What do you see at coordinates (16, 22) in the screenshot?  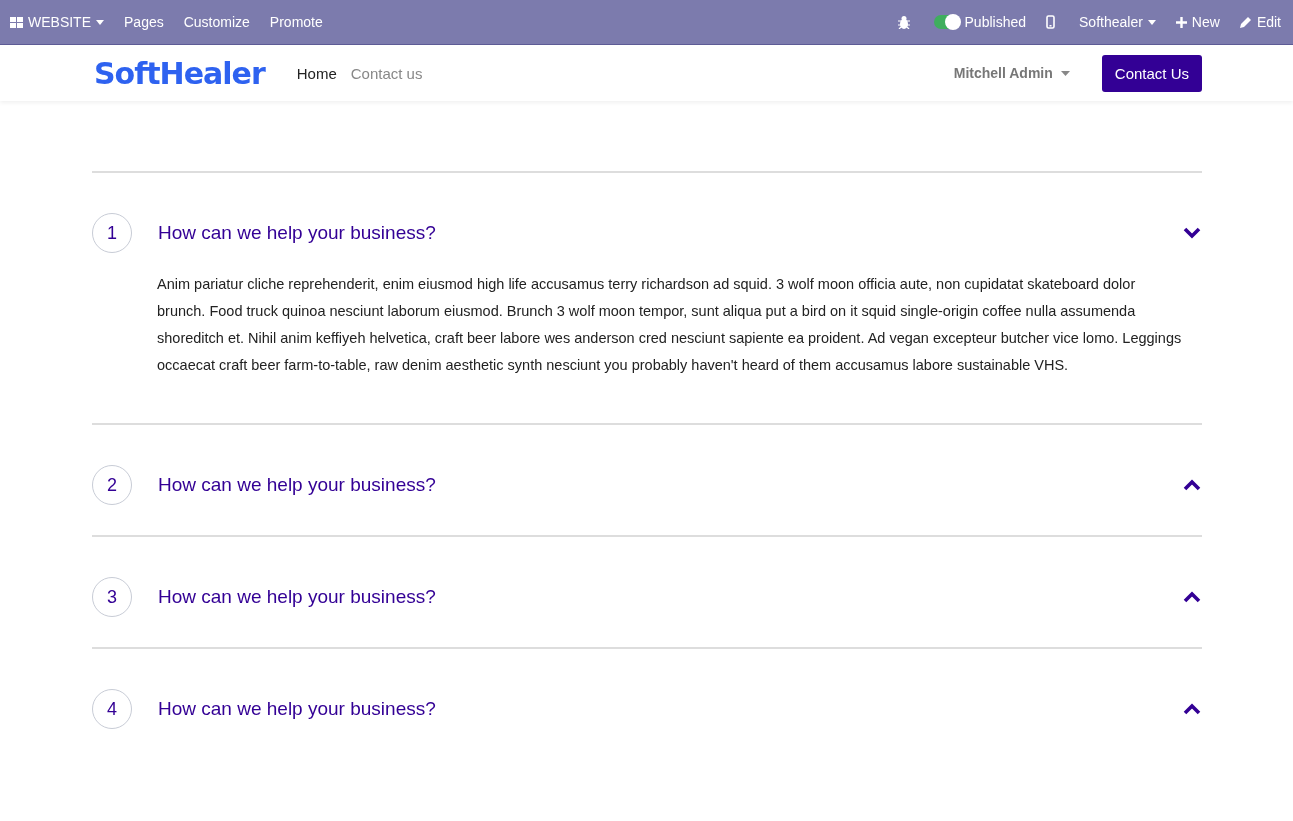 I see `grid-icon` at bounding box center [16, 22].